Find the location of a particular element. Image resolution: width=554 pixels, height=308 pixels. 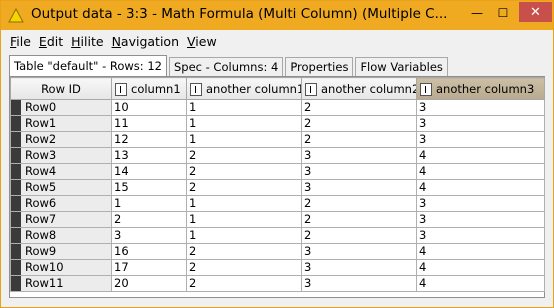

table-cell: 12 is located at coordinates (149, 139).